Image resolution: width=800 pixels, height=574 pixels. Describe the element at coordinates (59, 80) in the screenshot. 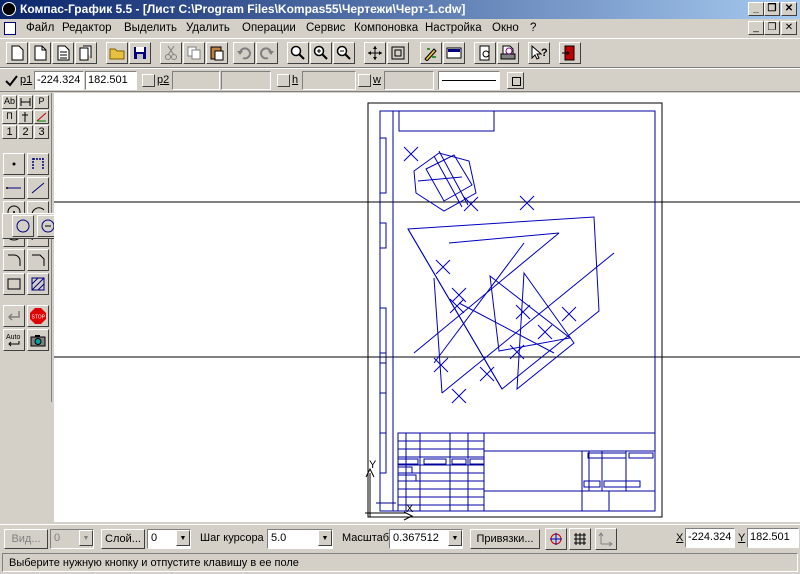

I see `p1-x-field: -224.324` at that location.